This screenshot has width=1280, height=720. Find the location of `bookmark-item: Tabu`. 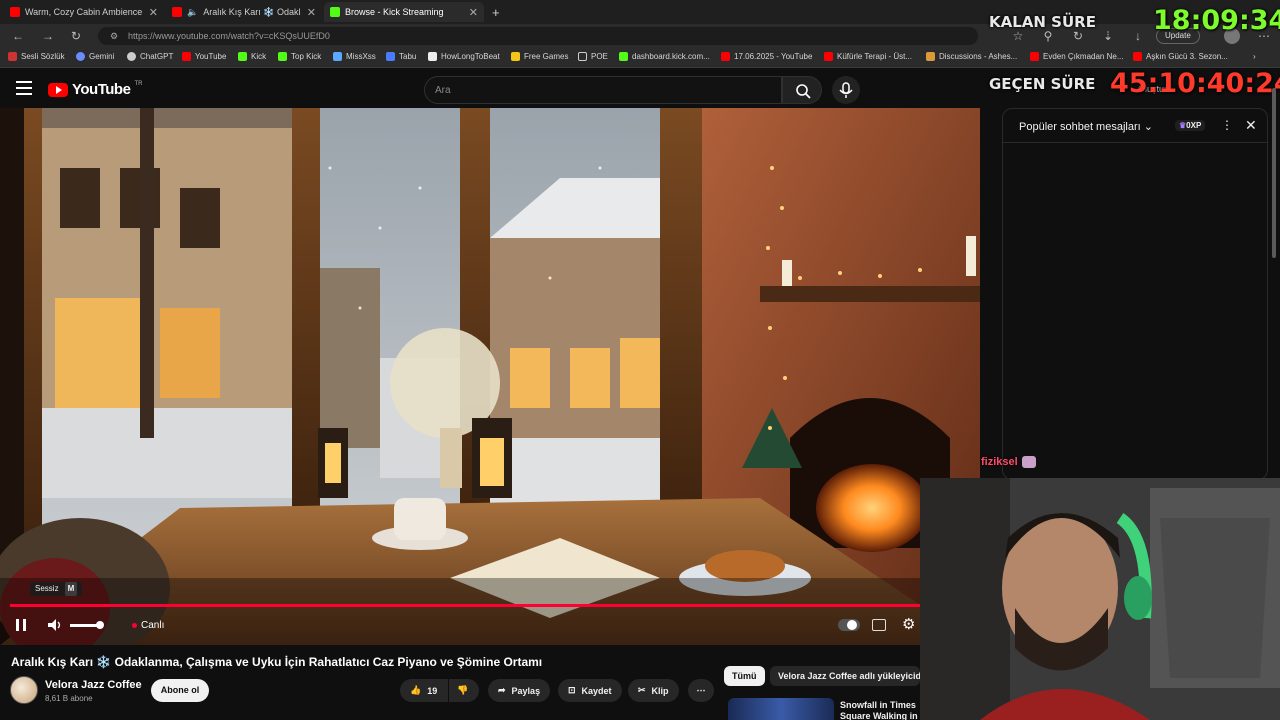

bookmark-item: Tabu is located at coordinates (401, 56).